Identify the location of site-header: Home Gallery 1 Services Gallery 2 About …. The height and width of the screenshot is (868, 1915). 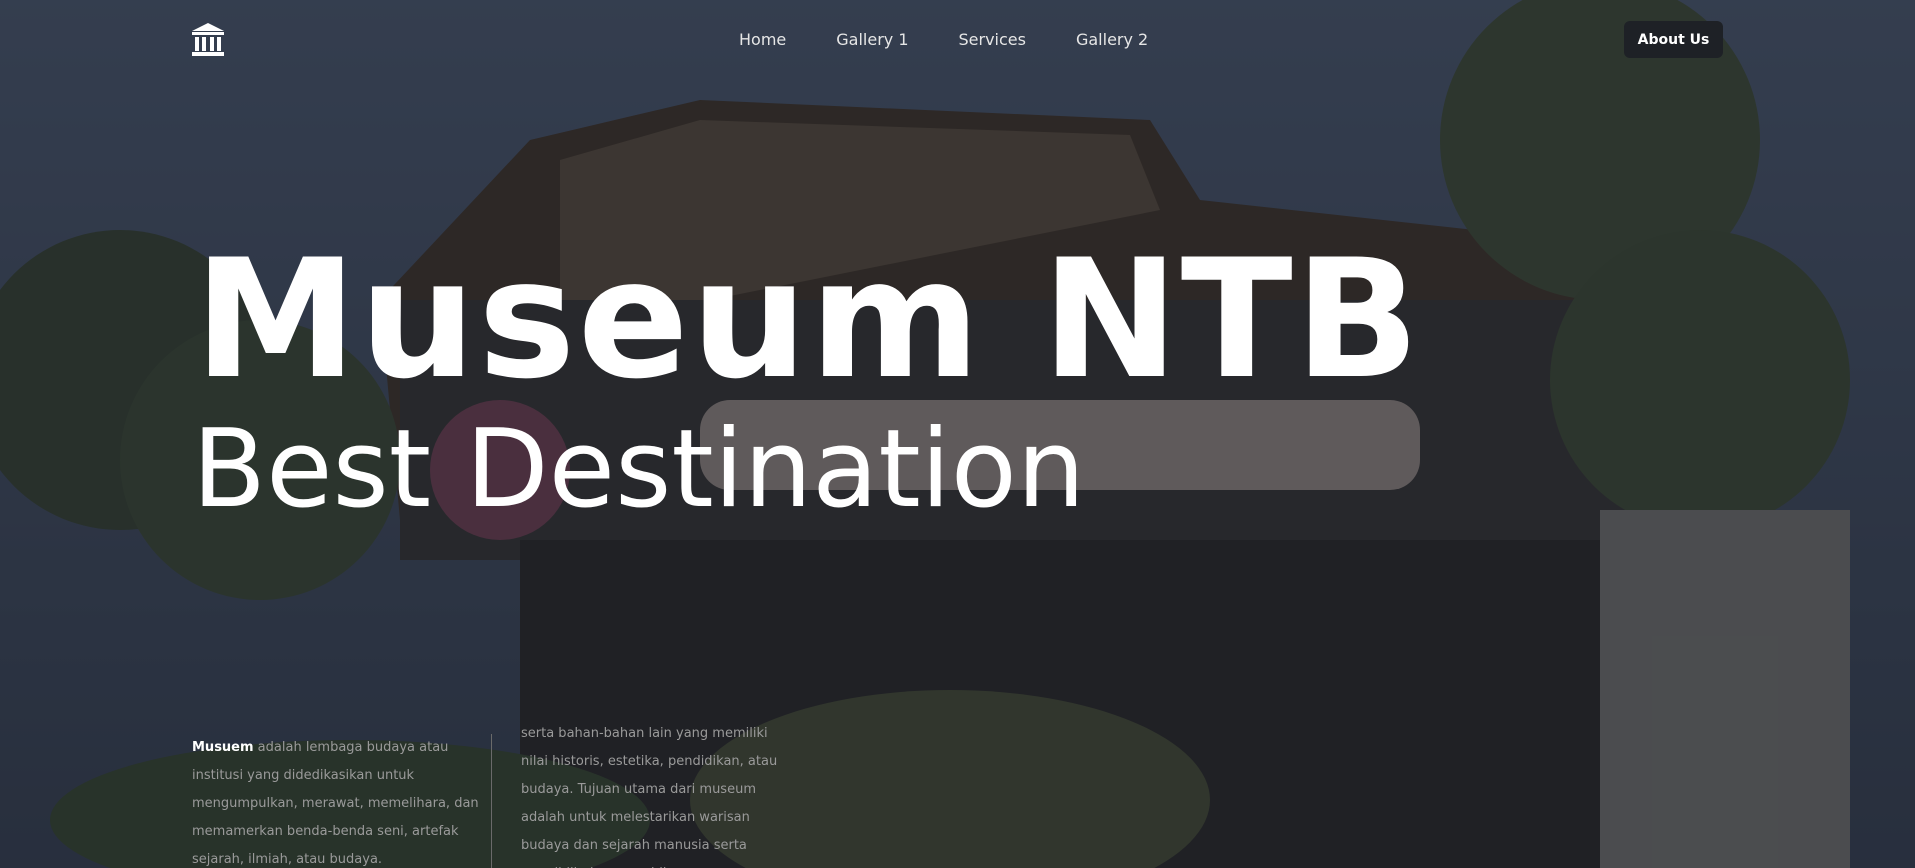
(957, 40).